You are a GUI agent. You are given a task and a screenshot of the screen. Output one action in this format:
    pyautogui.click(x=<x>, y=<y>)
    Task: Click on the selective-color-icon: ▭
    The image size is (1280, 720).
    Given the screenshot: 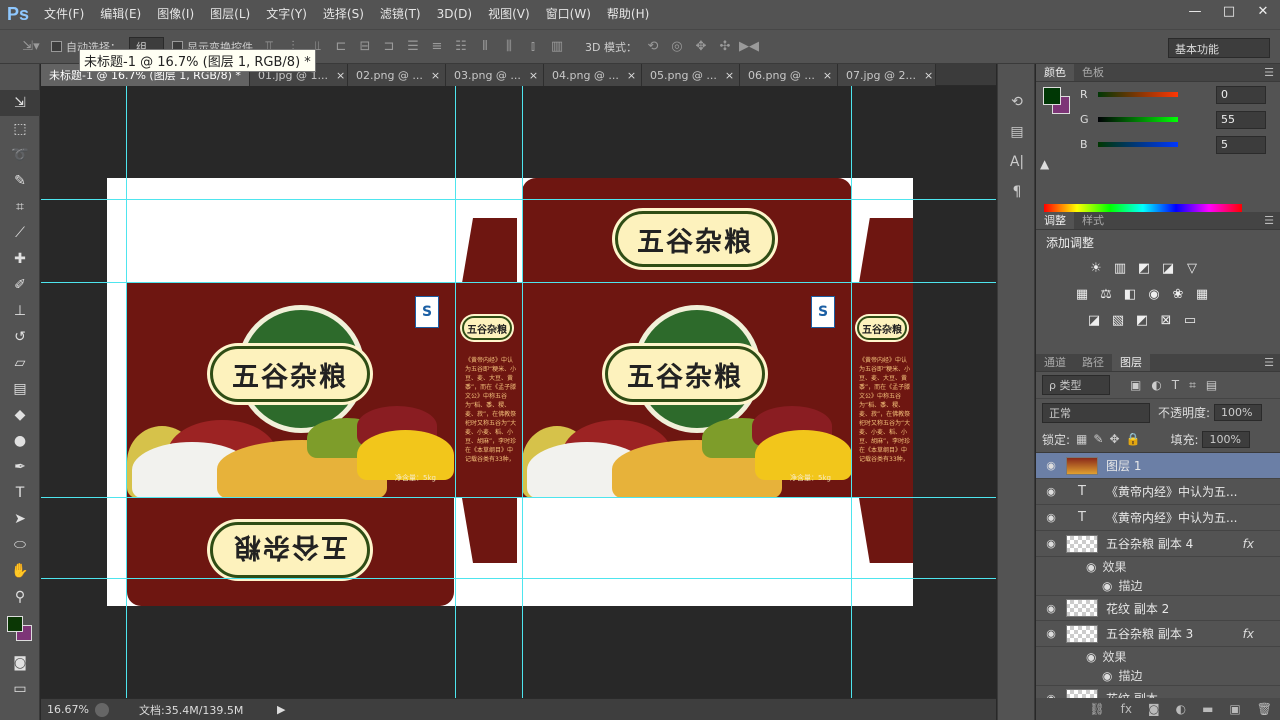 What is the action you would take?
    pyautogui.click(x=1190, y=320)
    